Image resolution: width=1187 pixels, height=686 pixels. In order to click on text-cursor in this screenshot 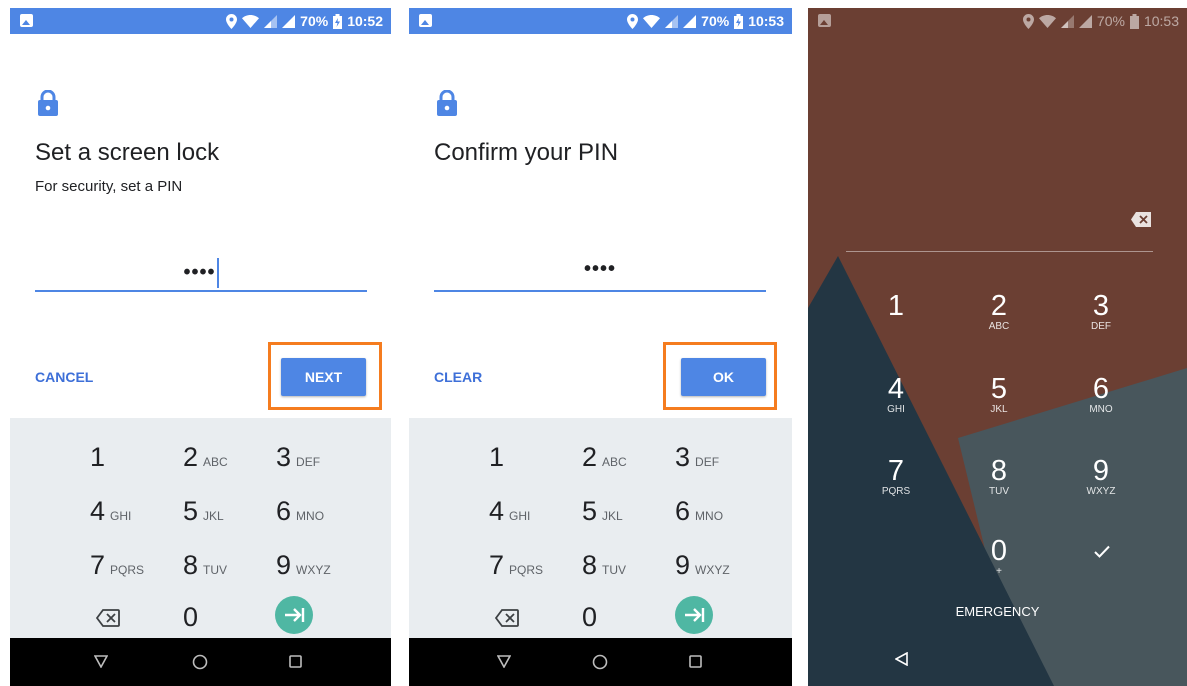, I will do `click(217, 273)`.